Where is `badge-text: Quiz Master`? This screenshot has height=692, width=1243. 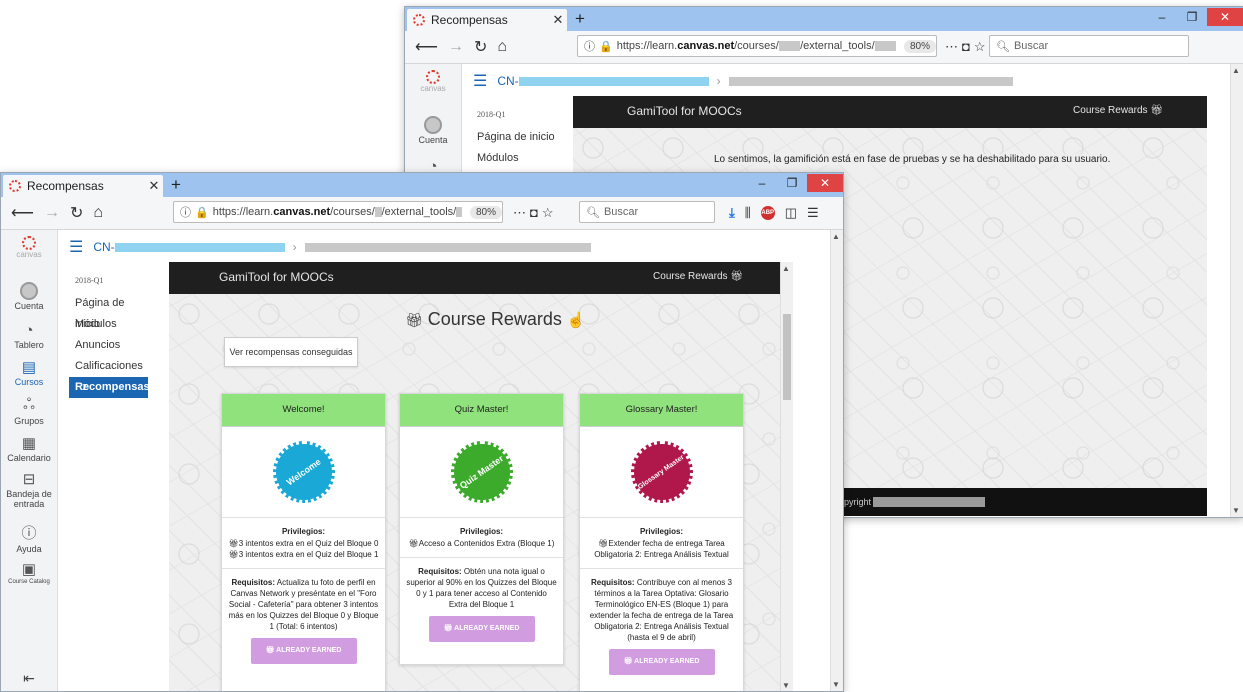
badge-text: Quiz Master is located at coordinates (481, 472).